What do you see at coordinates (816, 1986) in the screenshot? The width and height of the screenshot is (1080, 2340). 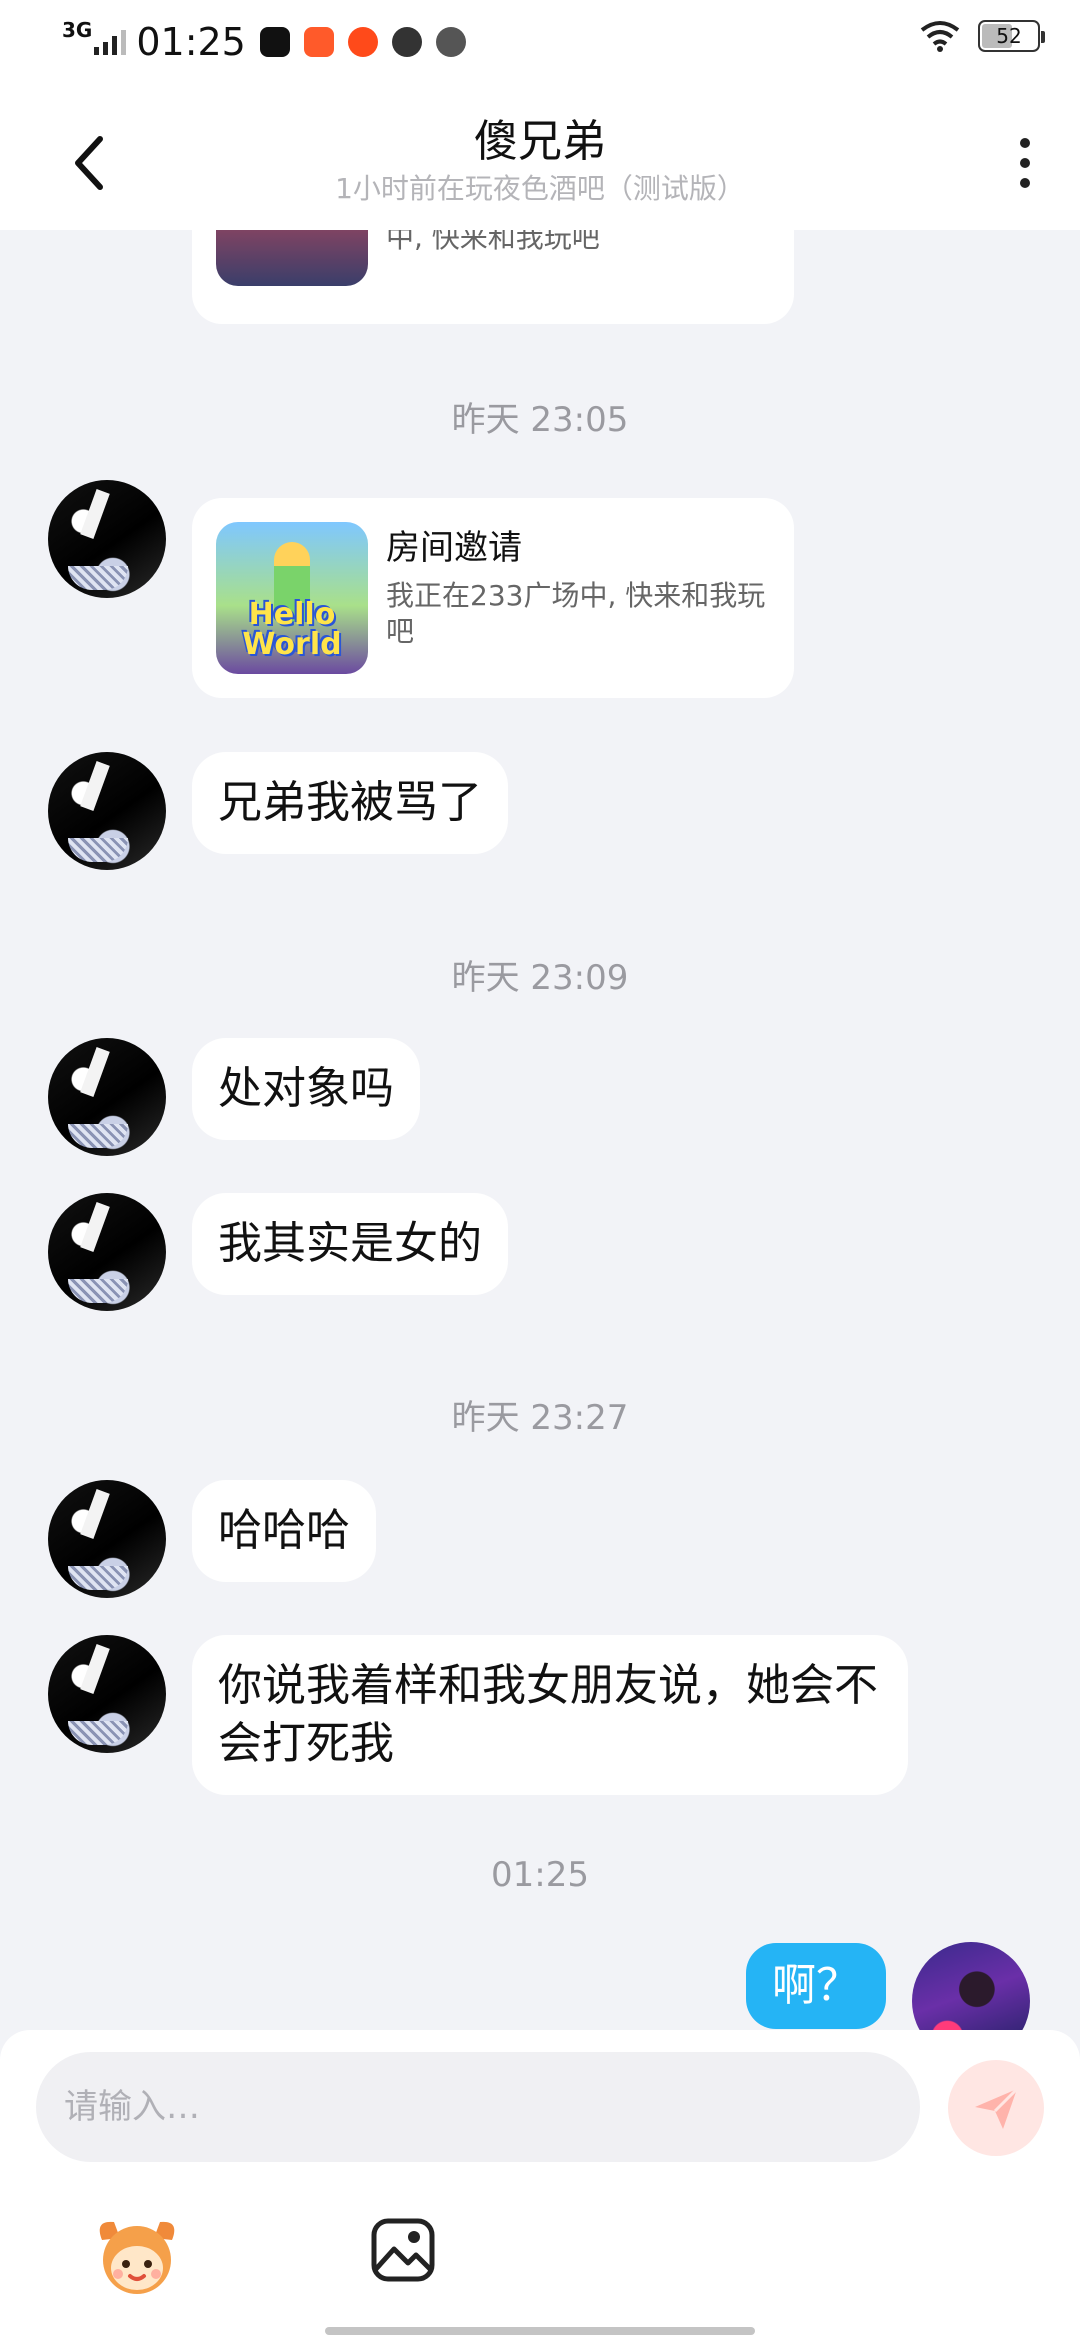 I see `my-message-bubble: 啊？` at bounding box center [816, 1986].